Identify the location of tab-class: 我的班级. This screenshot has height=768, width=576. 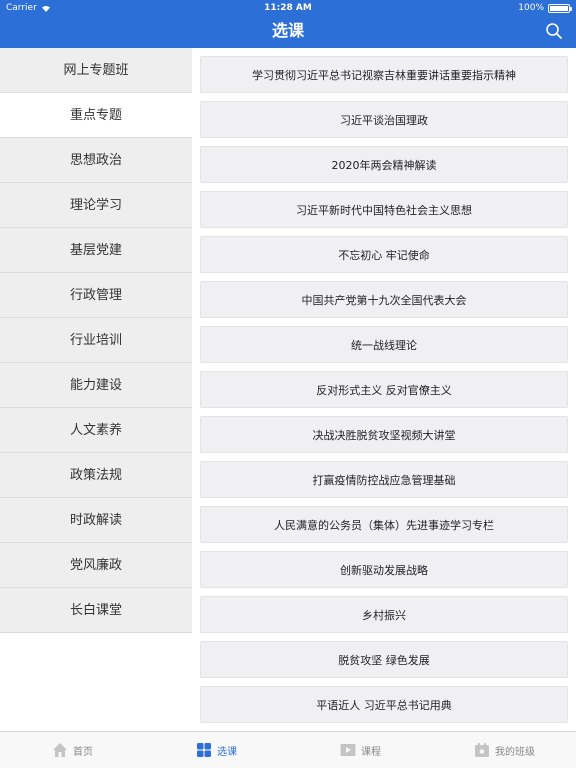
(504, 750).